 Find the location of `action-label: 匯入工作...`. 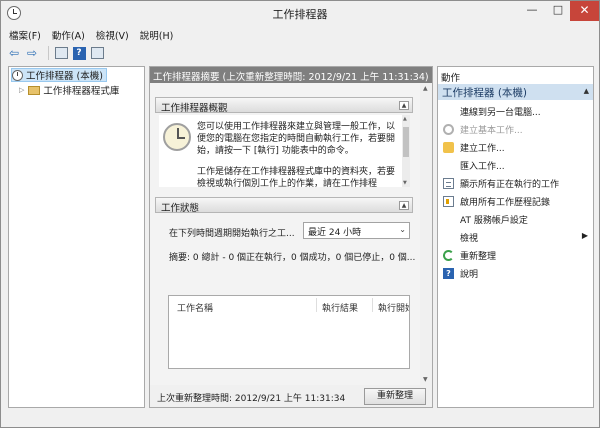

action-label: 匯入工作... is located at coordinates (482, 167).